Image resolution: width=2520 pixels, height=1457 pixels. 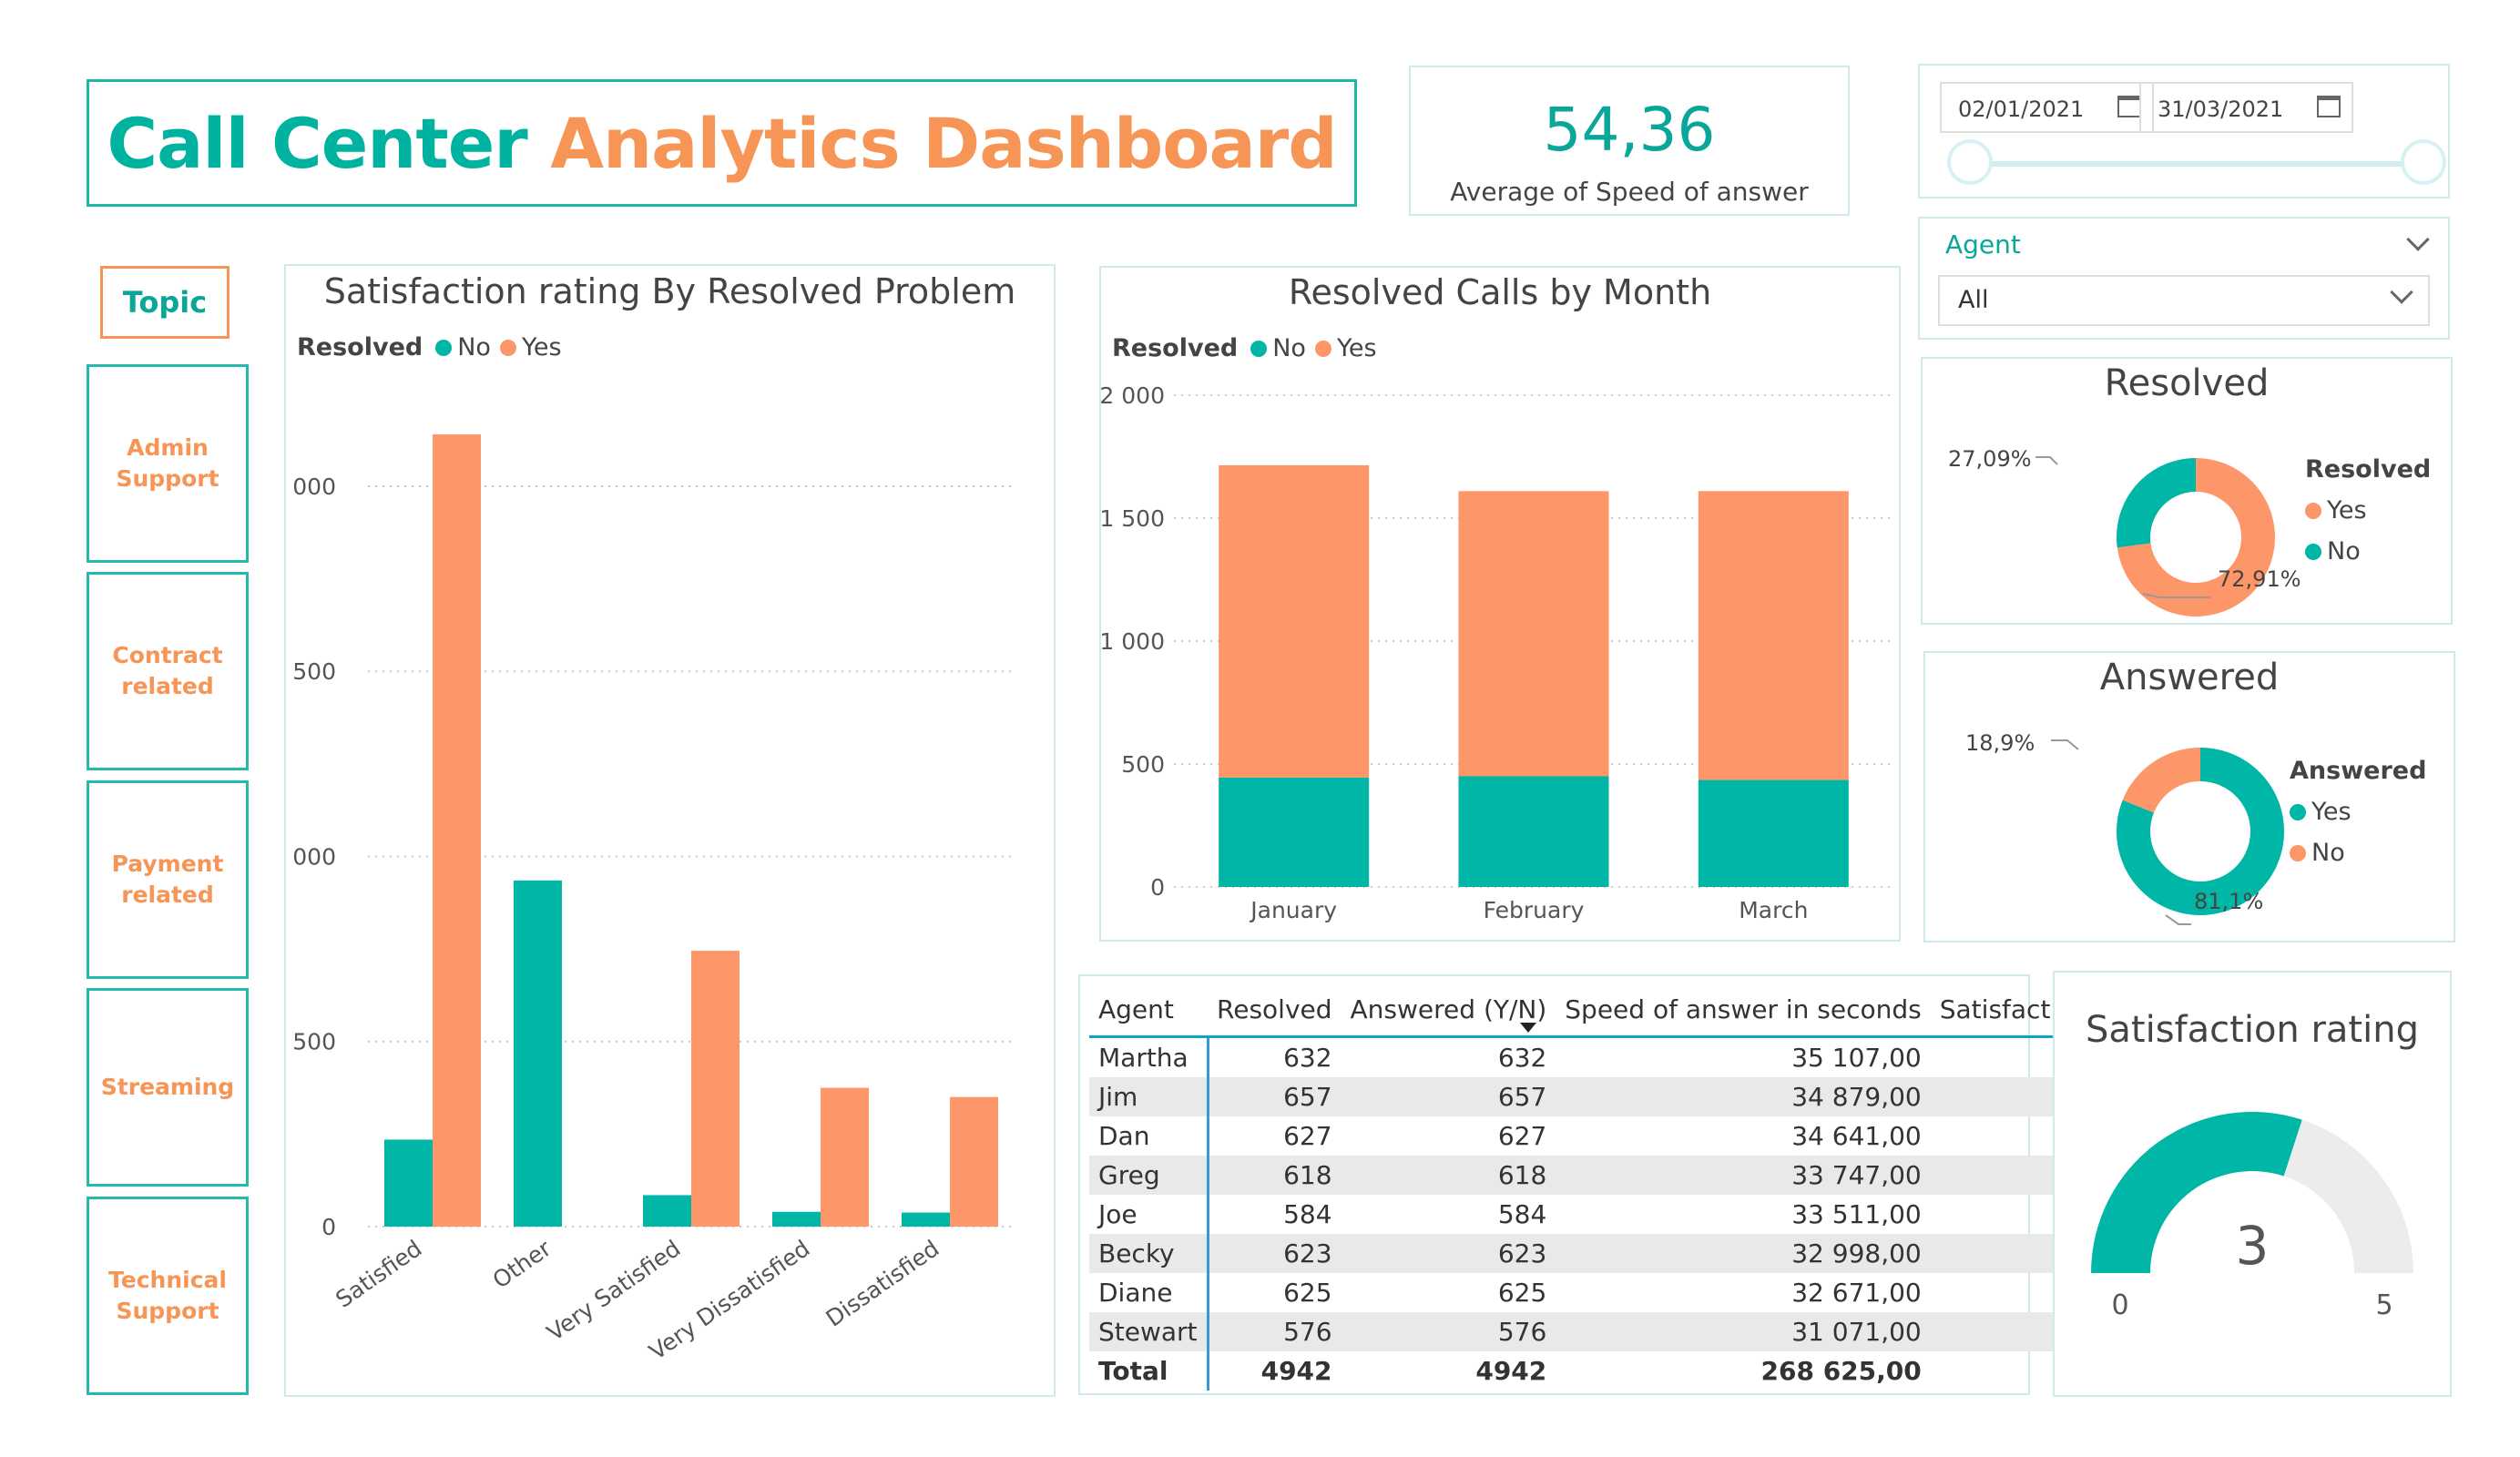 What do you see at coordinates (1133, 395) in the screenshot?
I see `y-tick-label: 2 000` at bounding box center [1133, 395].